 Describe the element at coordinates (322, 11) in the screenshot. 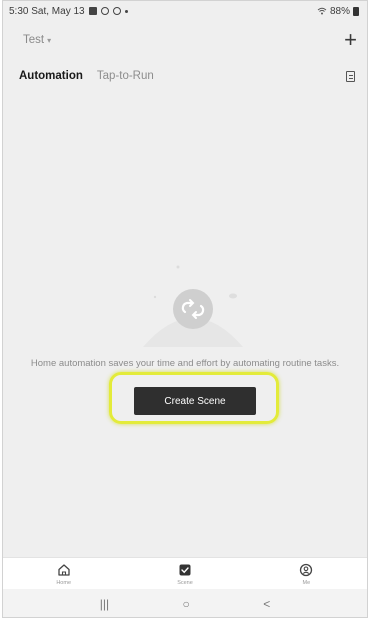

I see `wifi-icon` at that location.